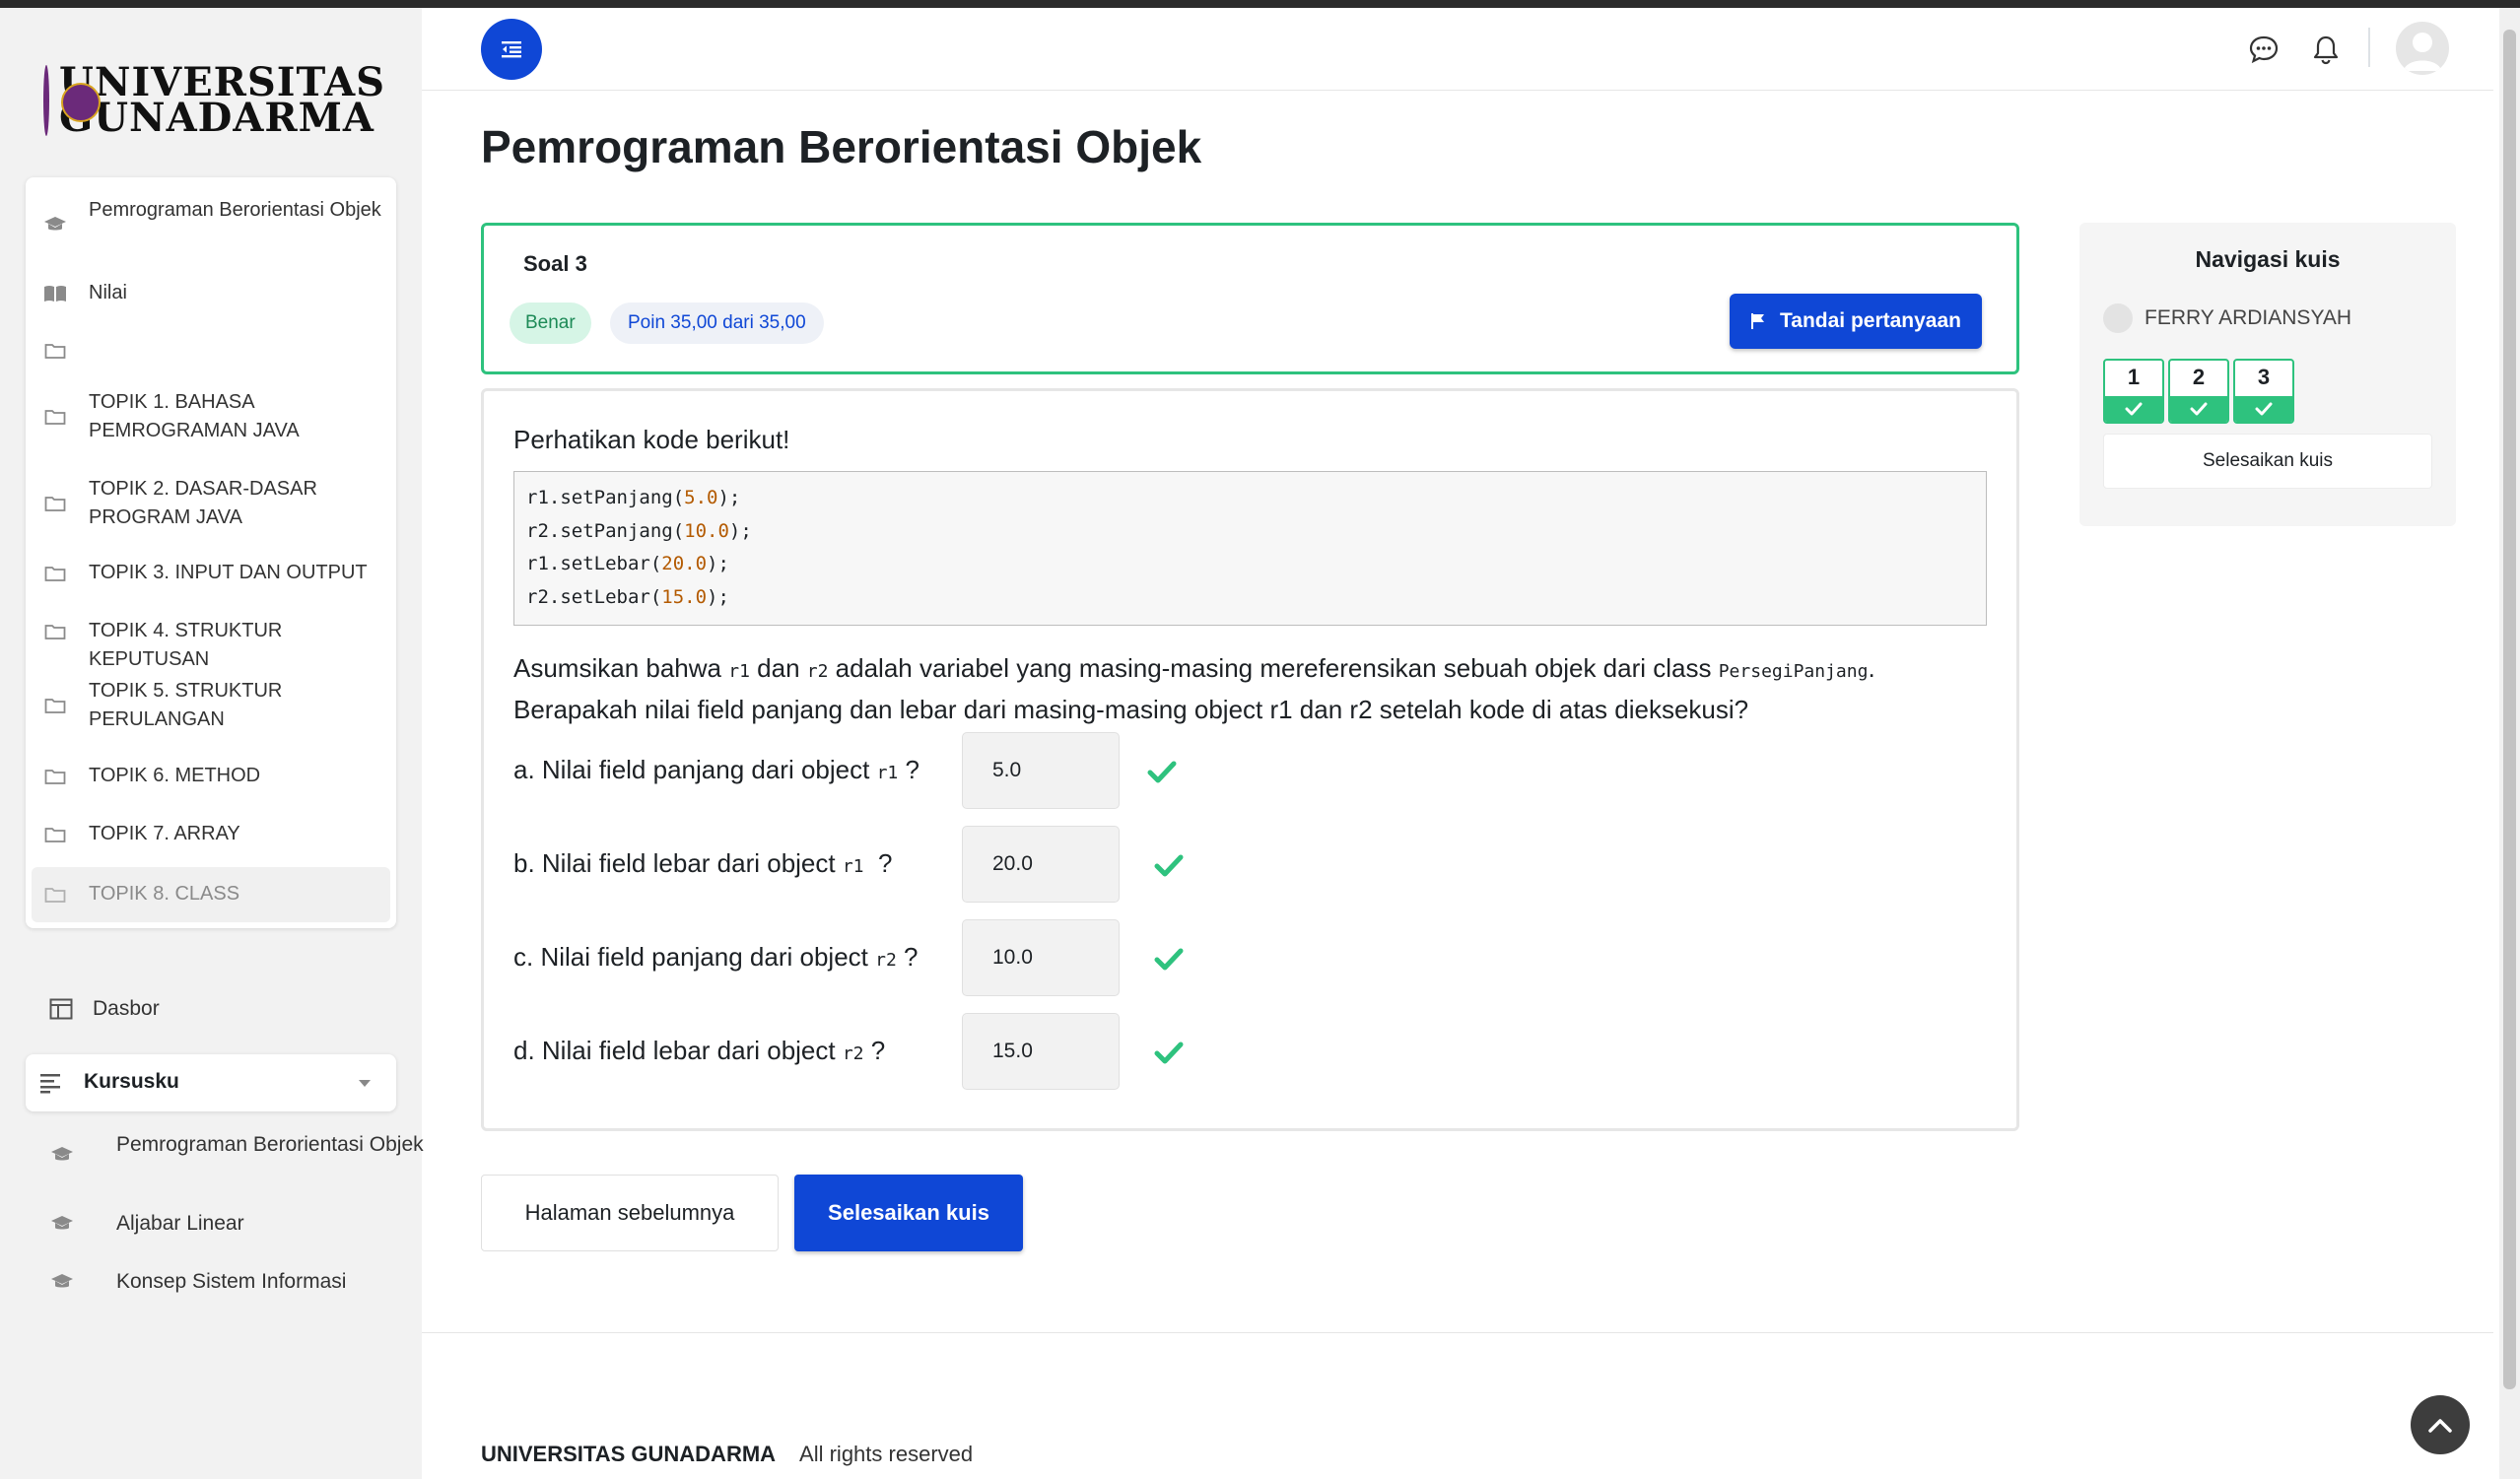 This screenshot has width=2520, height=1479. What do you see at coordinates (703, 863) in the screenshot?
I see `answer-label: b. Nilai field lebar dari object r1 ?` at bounding box center [703, 863].